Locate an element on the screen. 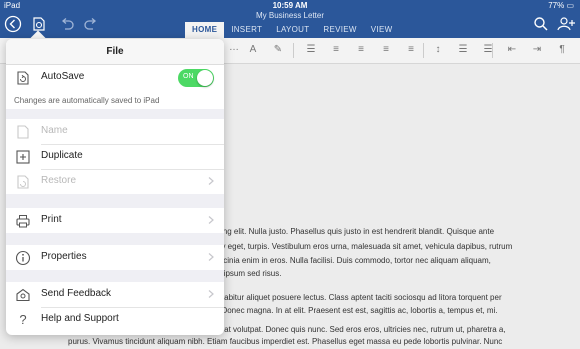 The image size is (580, 349). print-item: Print is located at coordinates (115, 220).